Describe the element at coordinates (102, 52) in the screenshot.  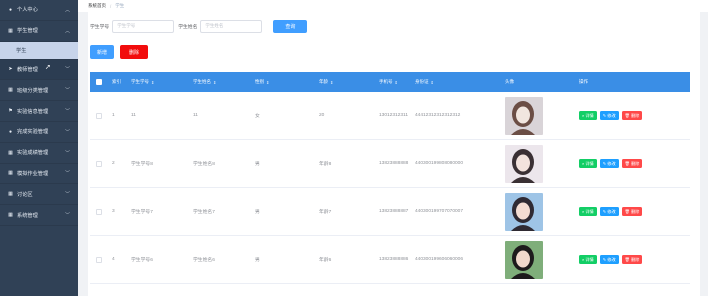
I see `add-button: 新增` at that location.